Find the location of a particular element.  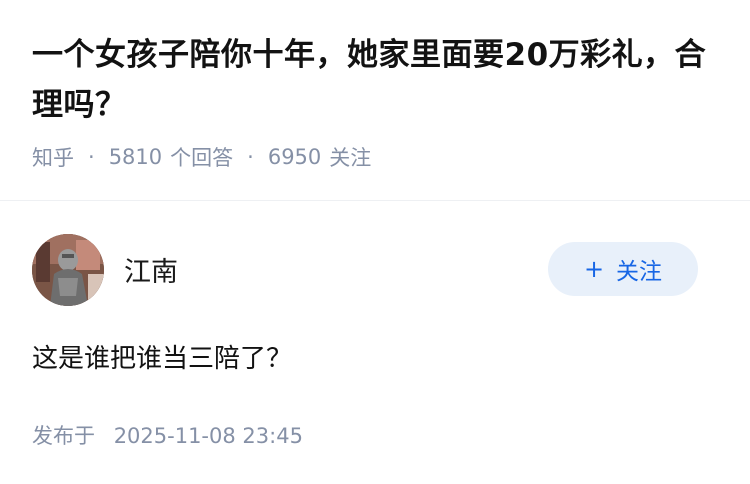

follower-count: 6950 is located at coordinates (294, 157).